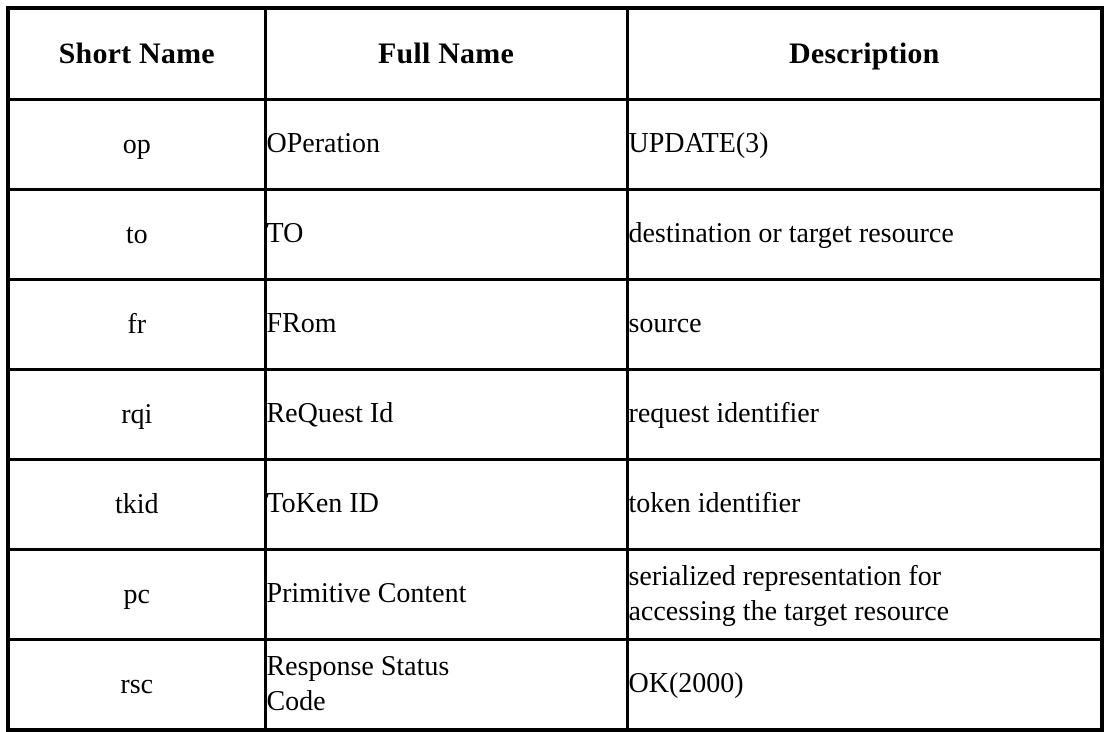 The height and width of the screenshot is (732, 1112). I want to click on column-header-full-name: Full Name, so click(446, 53).